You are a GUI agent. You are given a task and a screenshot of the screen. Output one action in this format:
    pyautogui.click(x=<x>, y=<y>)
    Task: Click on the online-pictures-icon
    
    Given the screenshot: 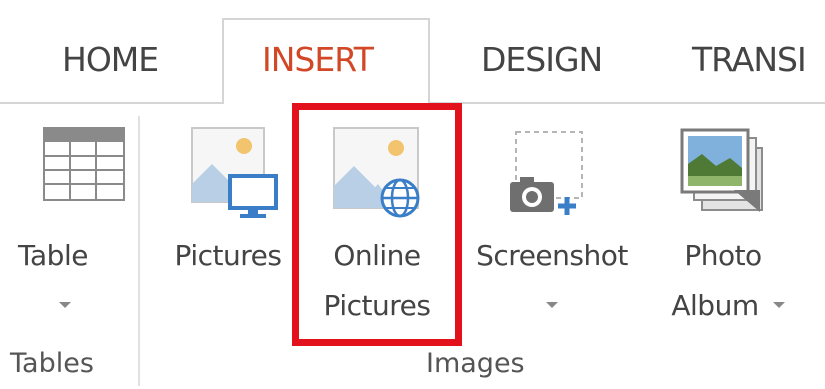 What is the action you would take?
    pyautogui.click(x=380, y=176)
    